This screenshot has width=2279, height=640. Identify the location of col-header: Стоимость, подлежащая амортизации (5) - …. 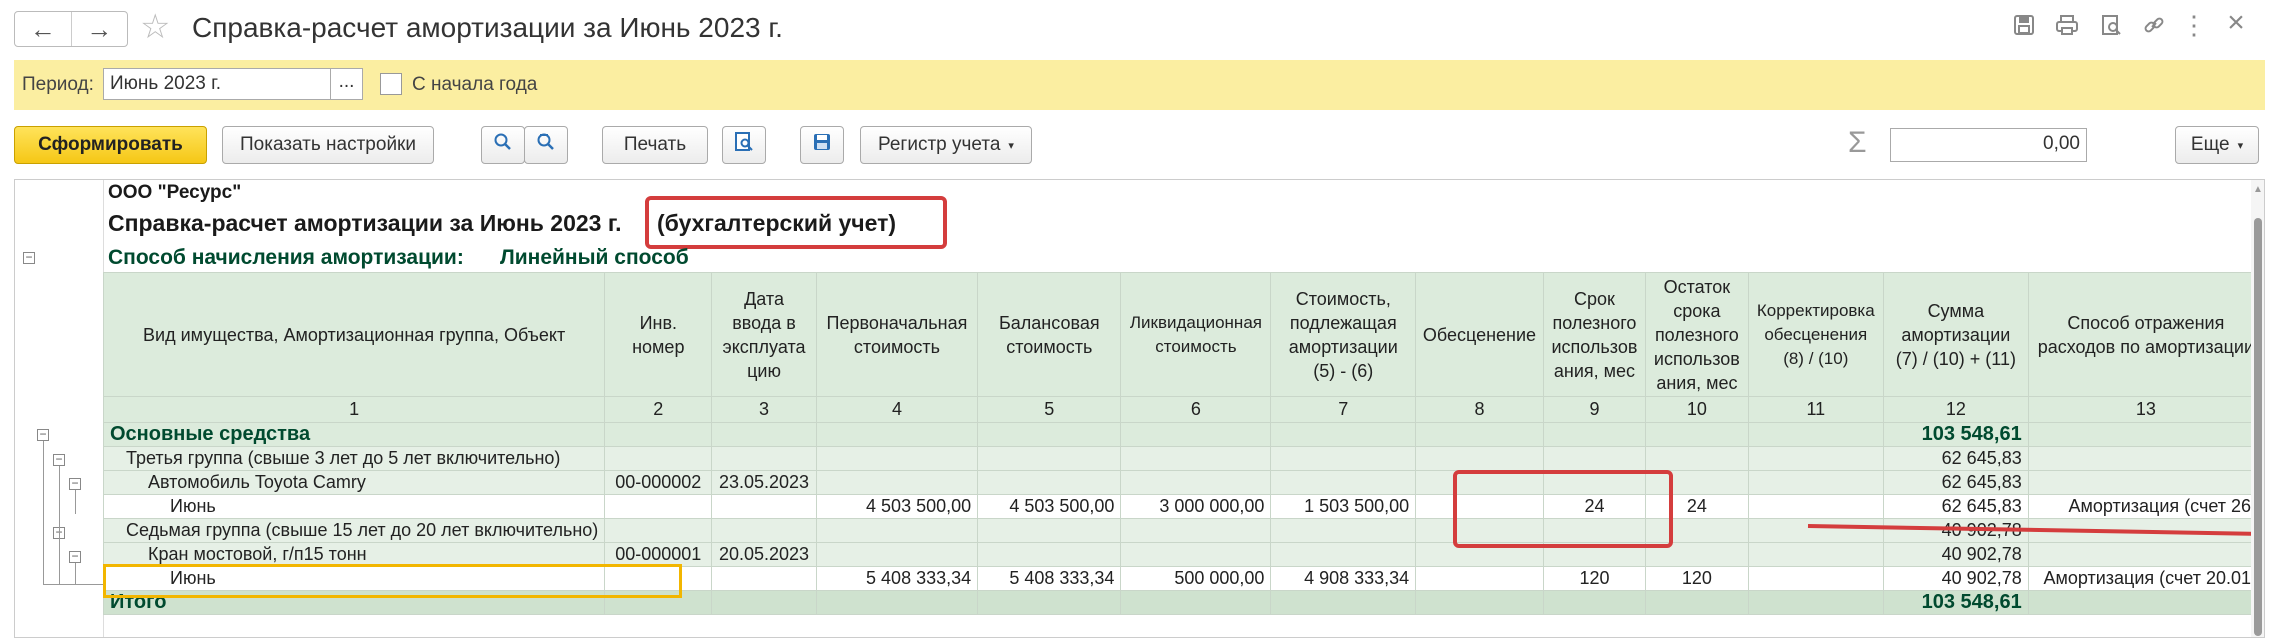
(1343, 334).